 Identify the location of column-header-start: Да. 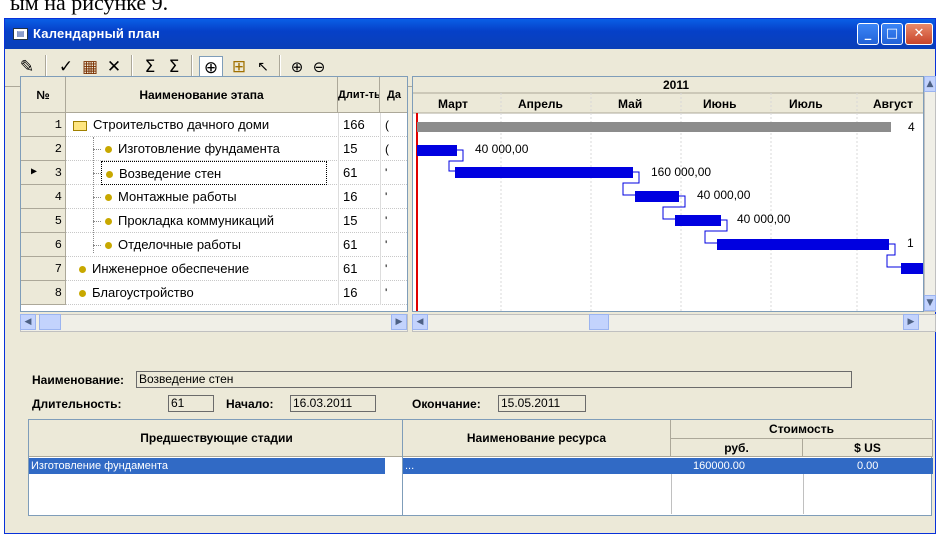
(393, 95).